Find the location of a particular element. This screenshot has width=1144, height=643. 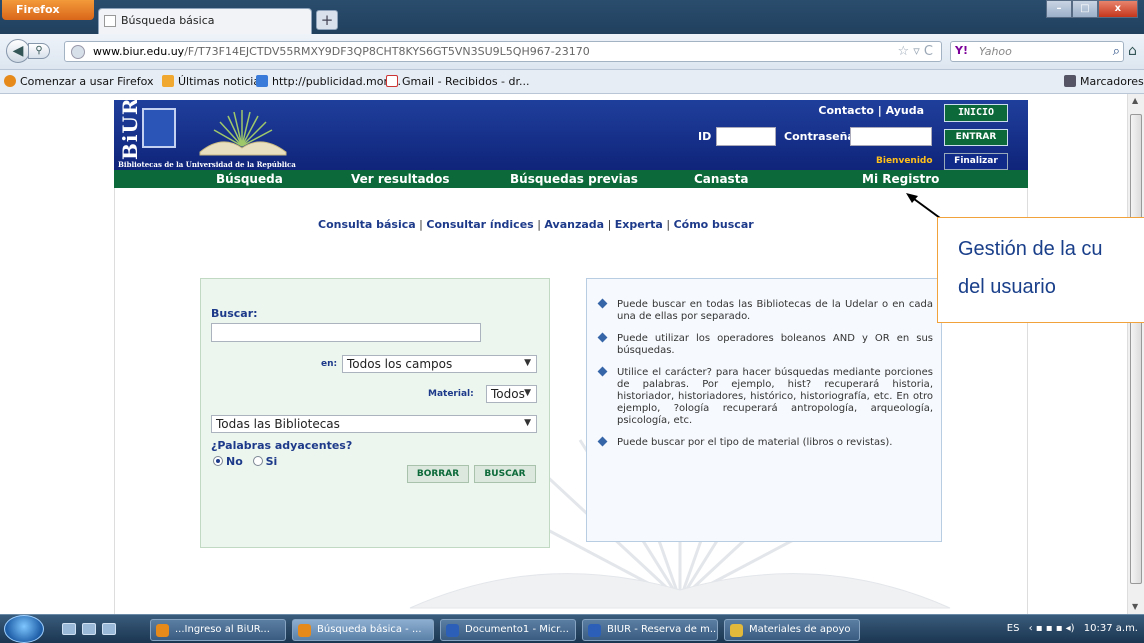

folder-icon is located at coordinates (736, 630).